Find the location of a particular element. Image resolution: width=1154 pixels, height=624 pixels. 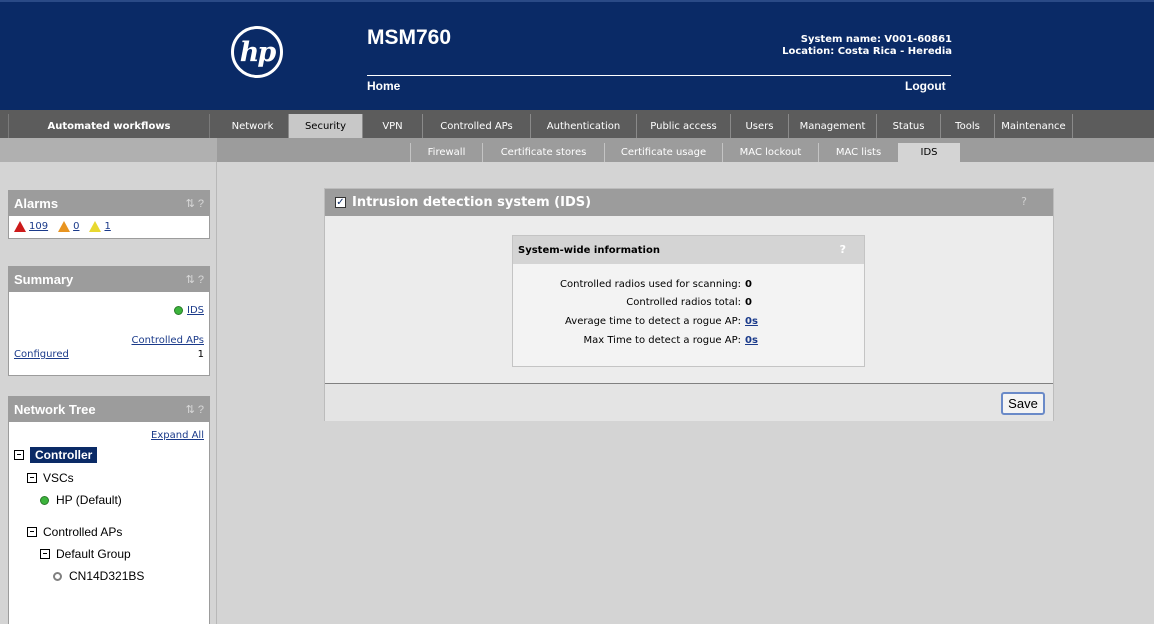

tab-tools: Tools is located at coordinates (968, 126).